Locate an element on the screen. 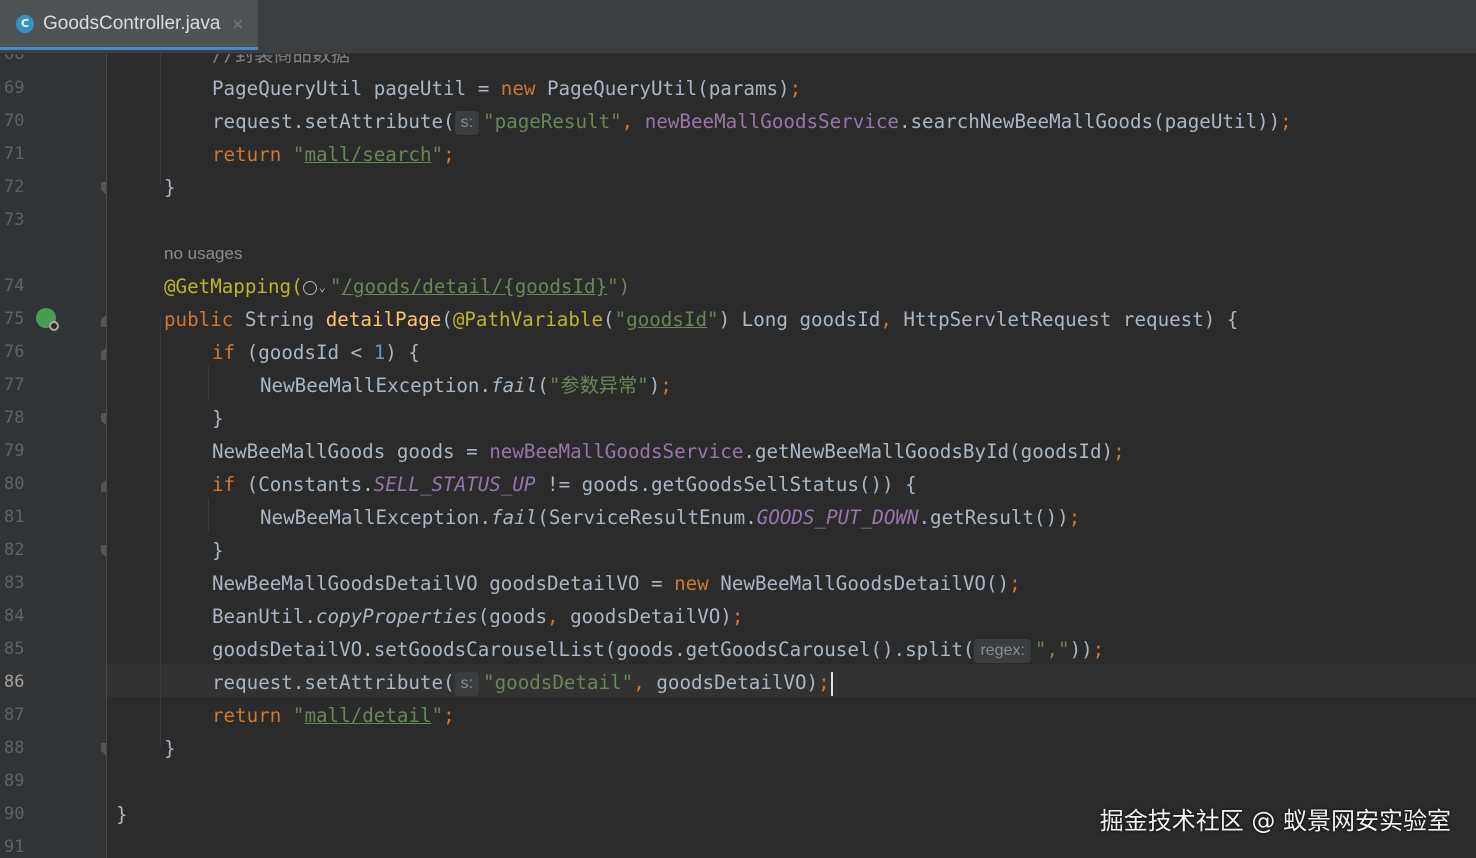 This screenshot has width=1476, height=858. close-icon: × is located at coordinates (237, 24).